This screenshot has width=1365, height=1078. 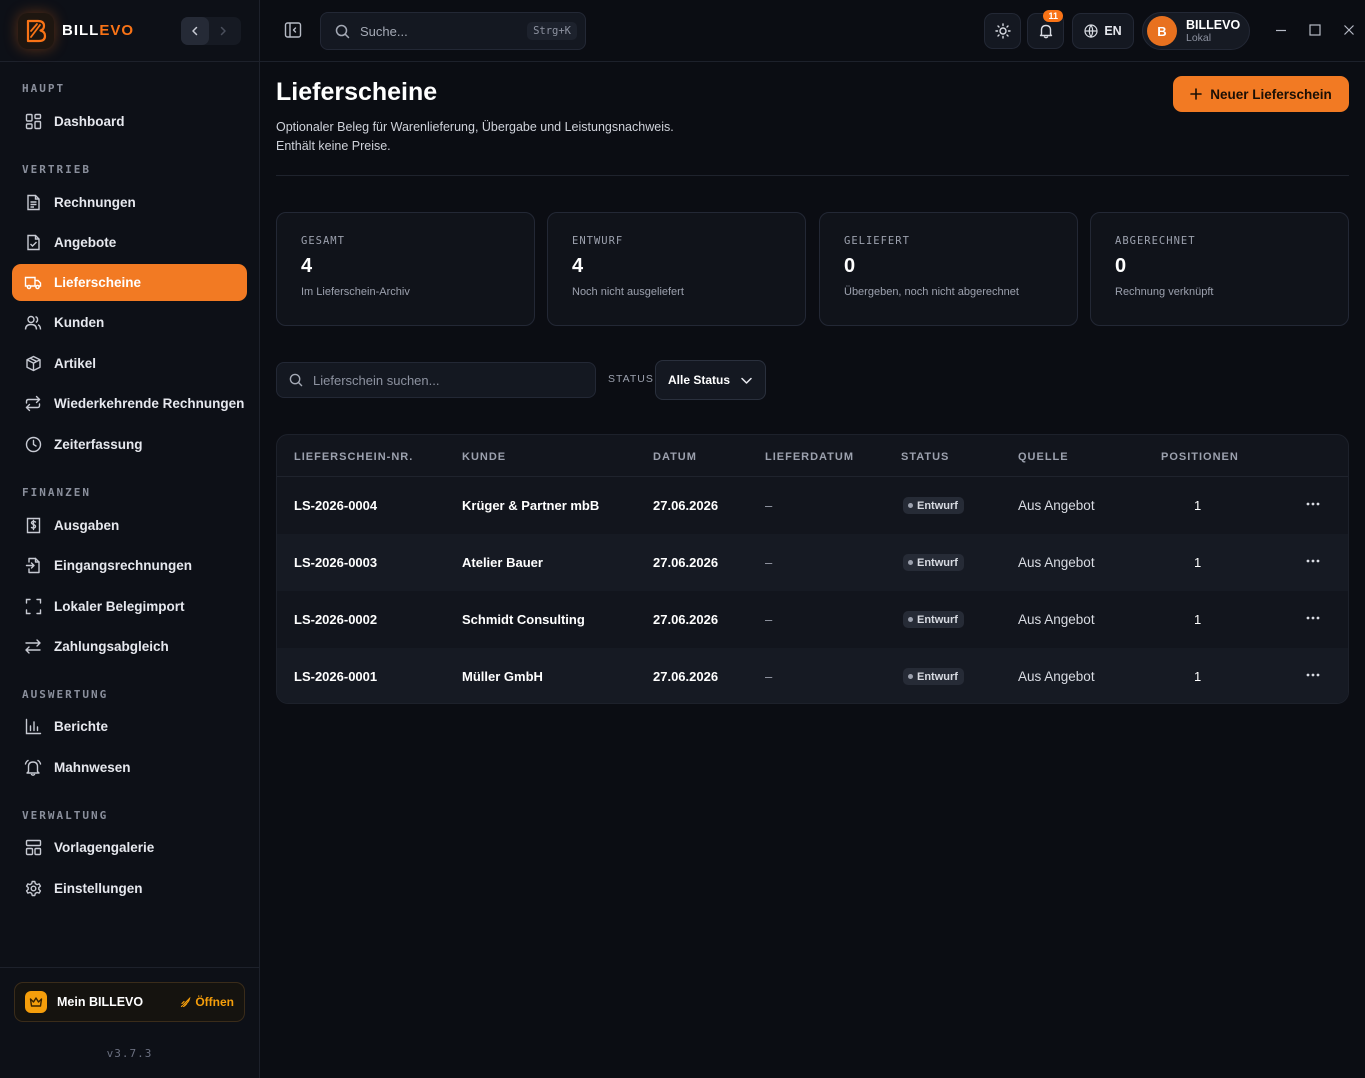 What do you see at coordinates (484, 457) in the screenshot?
I see `column-header: KUNDE` at bounding box center [484, 457].